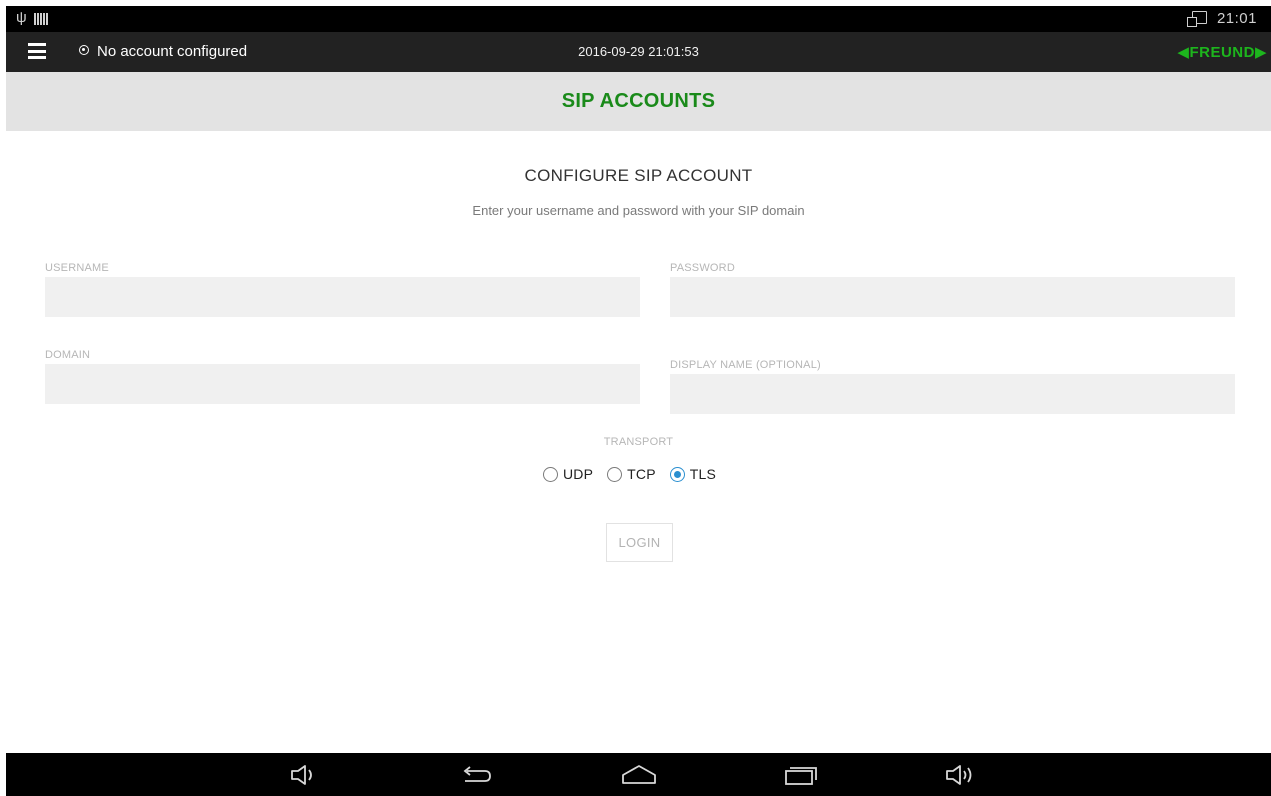 The width and height of the screenshot is (1271, 796). I want to click on password-field, so click(952, 297).